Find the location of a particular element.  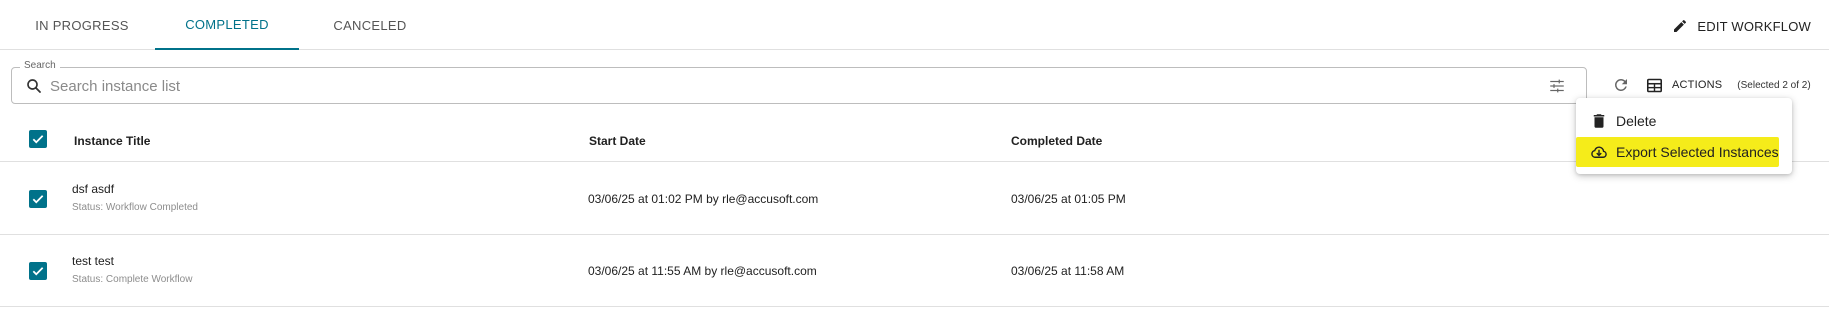

table-icon is located at coordinates (1654, 85).